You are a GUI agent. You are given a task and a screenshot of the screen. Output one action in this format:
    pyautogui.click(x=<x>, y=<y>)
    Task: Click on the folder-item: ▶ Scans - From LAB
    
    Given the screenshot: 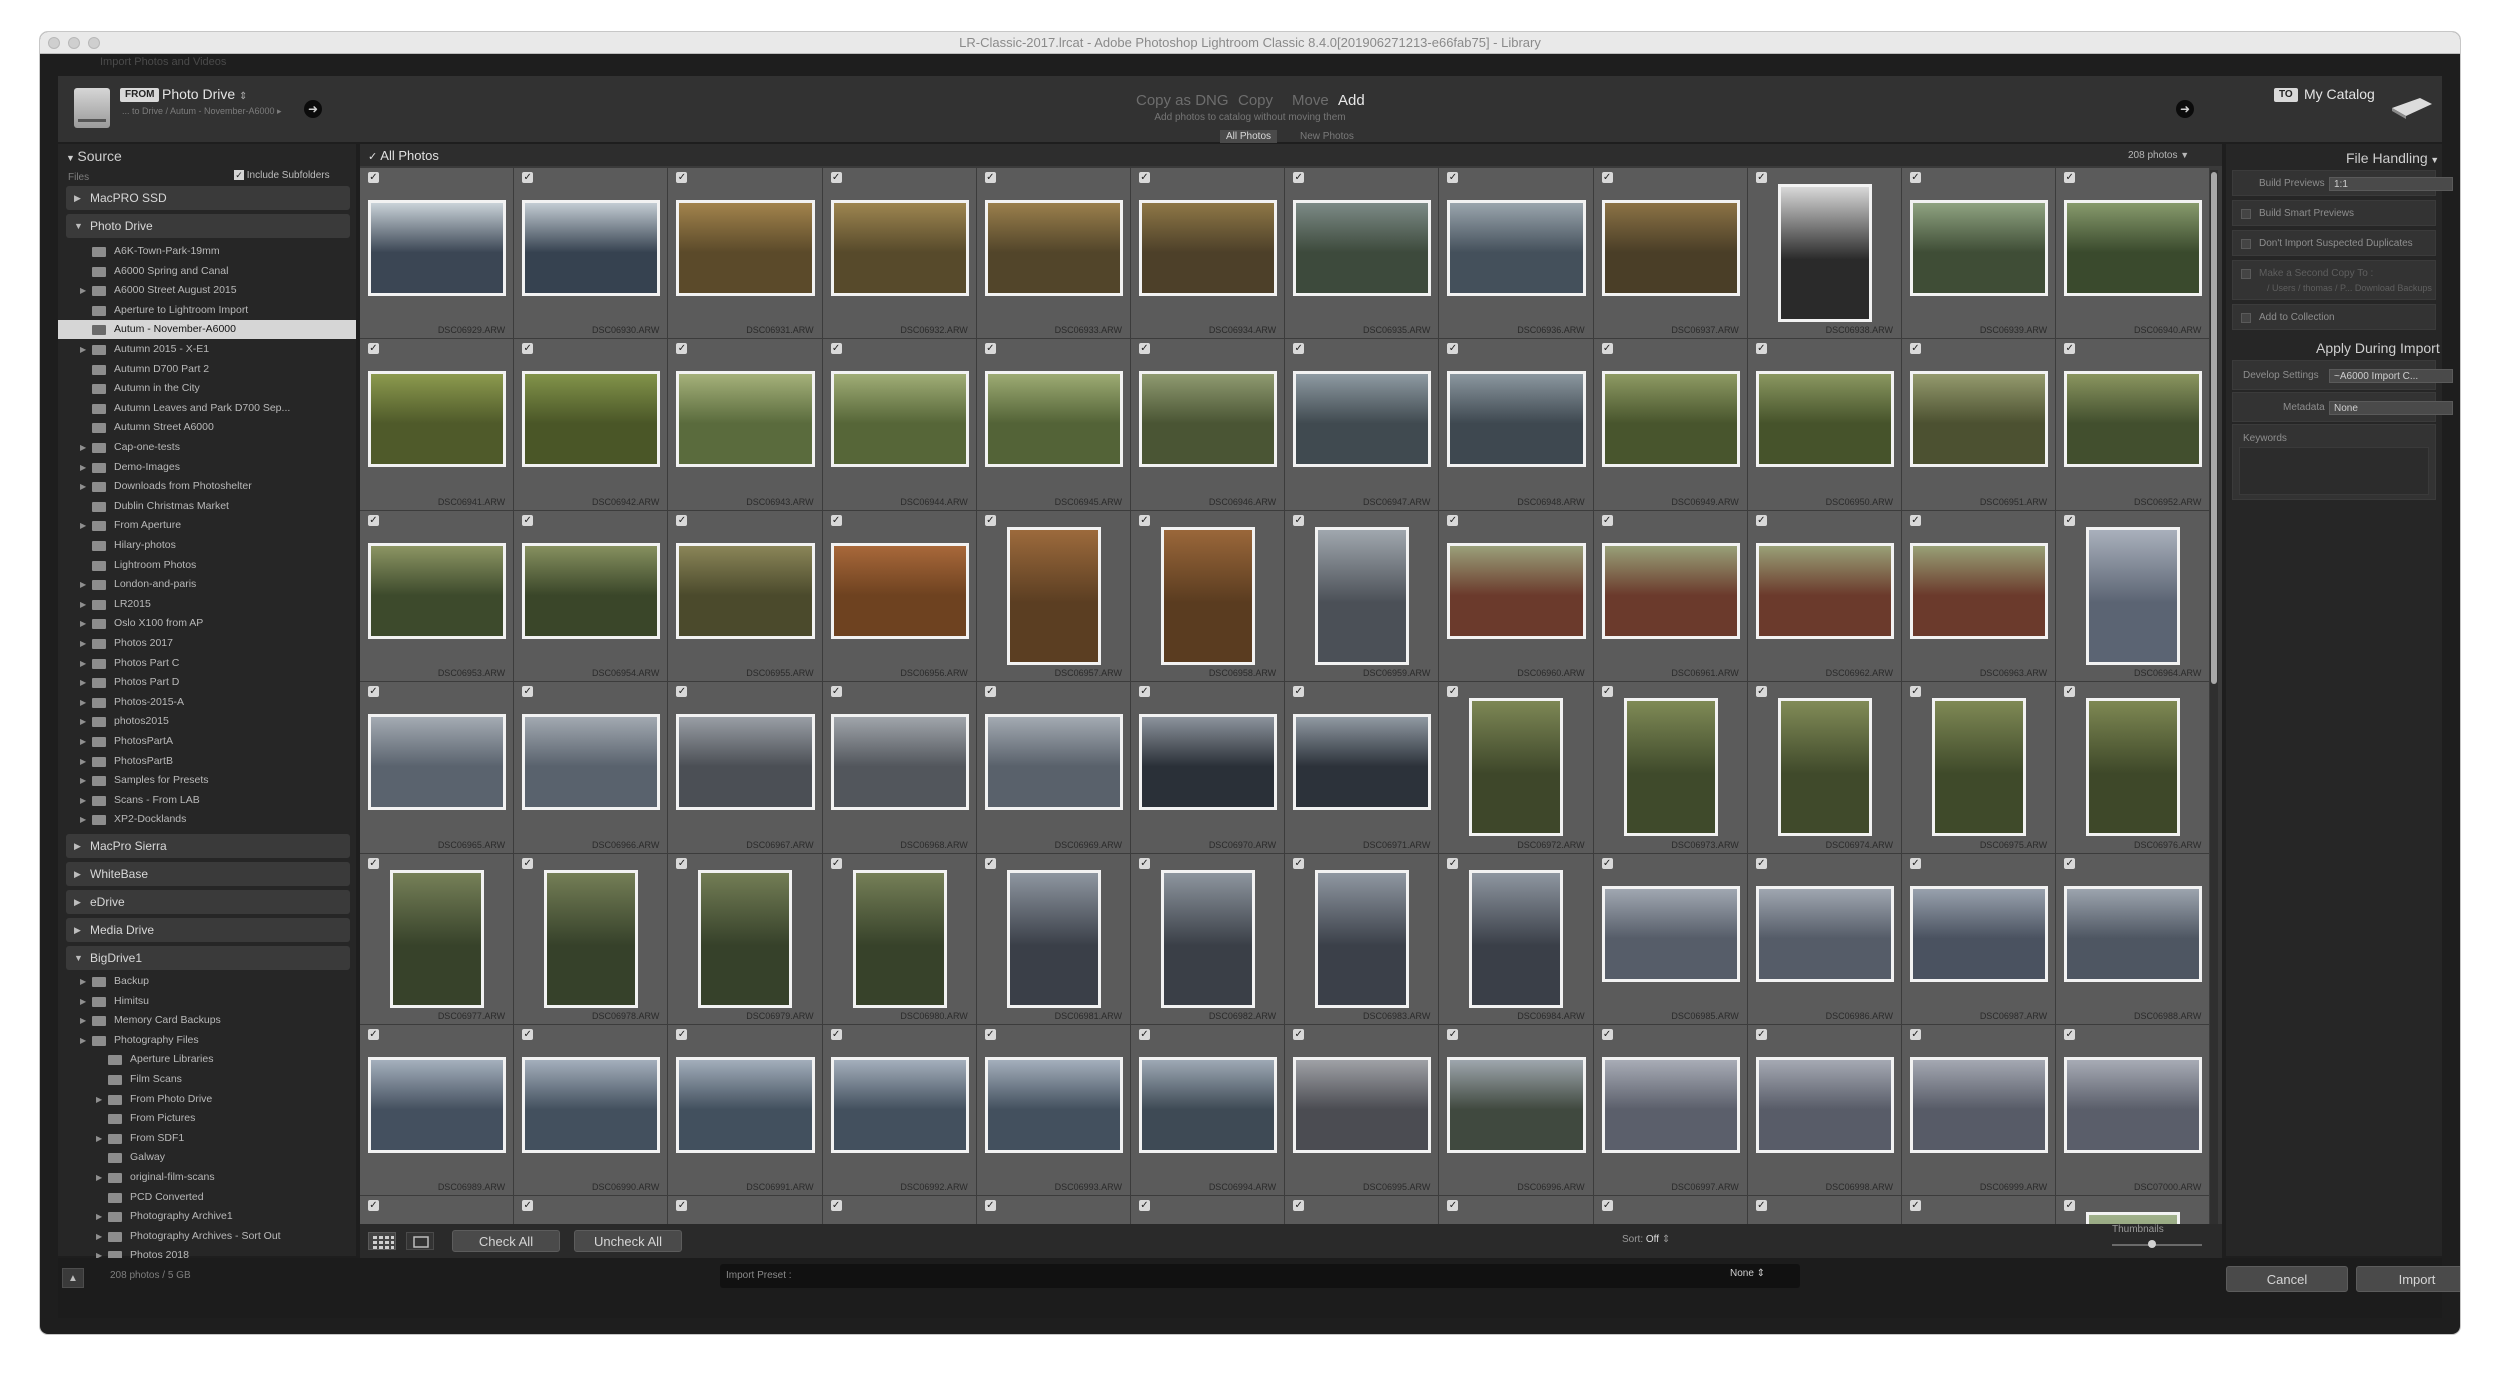 What is the action you would take?
    pyautogui.click(x=207, y=800)
    